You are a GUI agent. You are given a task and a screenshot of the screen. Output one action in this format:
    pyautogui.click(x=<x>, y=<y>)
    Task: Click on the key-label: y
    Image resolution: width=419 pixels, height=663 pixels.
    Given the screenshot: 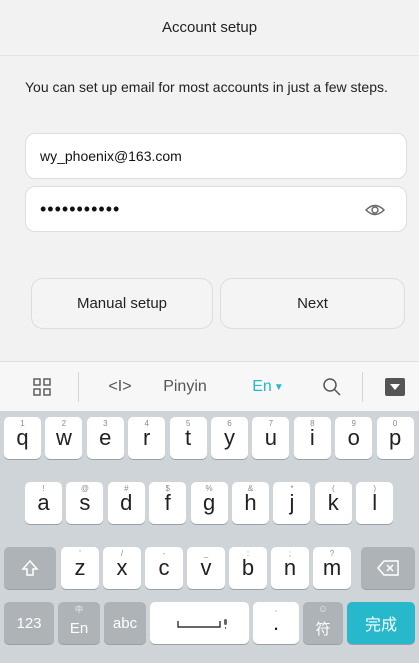 What is the action you would take?
    pyautogui.click(x=229, y=437)
    